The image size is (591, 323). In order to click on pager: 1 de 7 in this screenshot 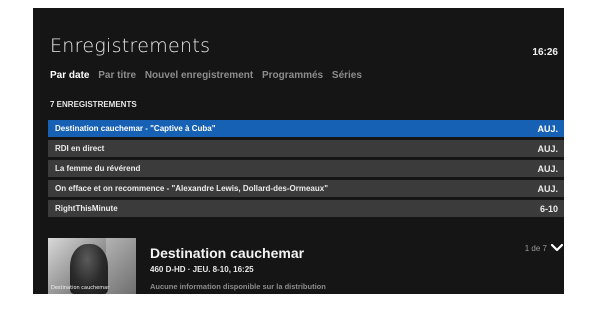, I will do `click(544, 248)`.